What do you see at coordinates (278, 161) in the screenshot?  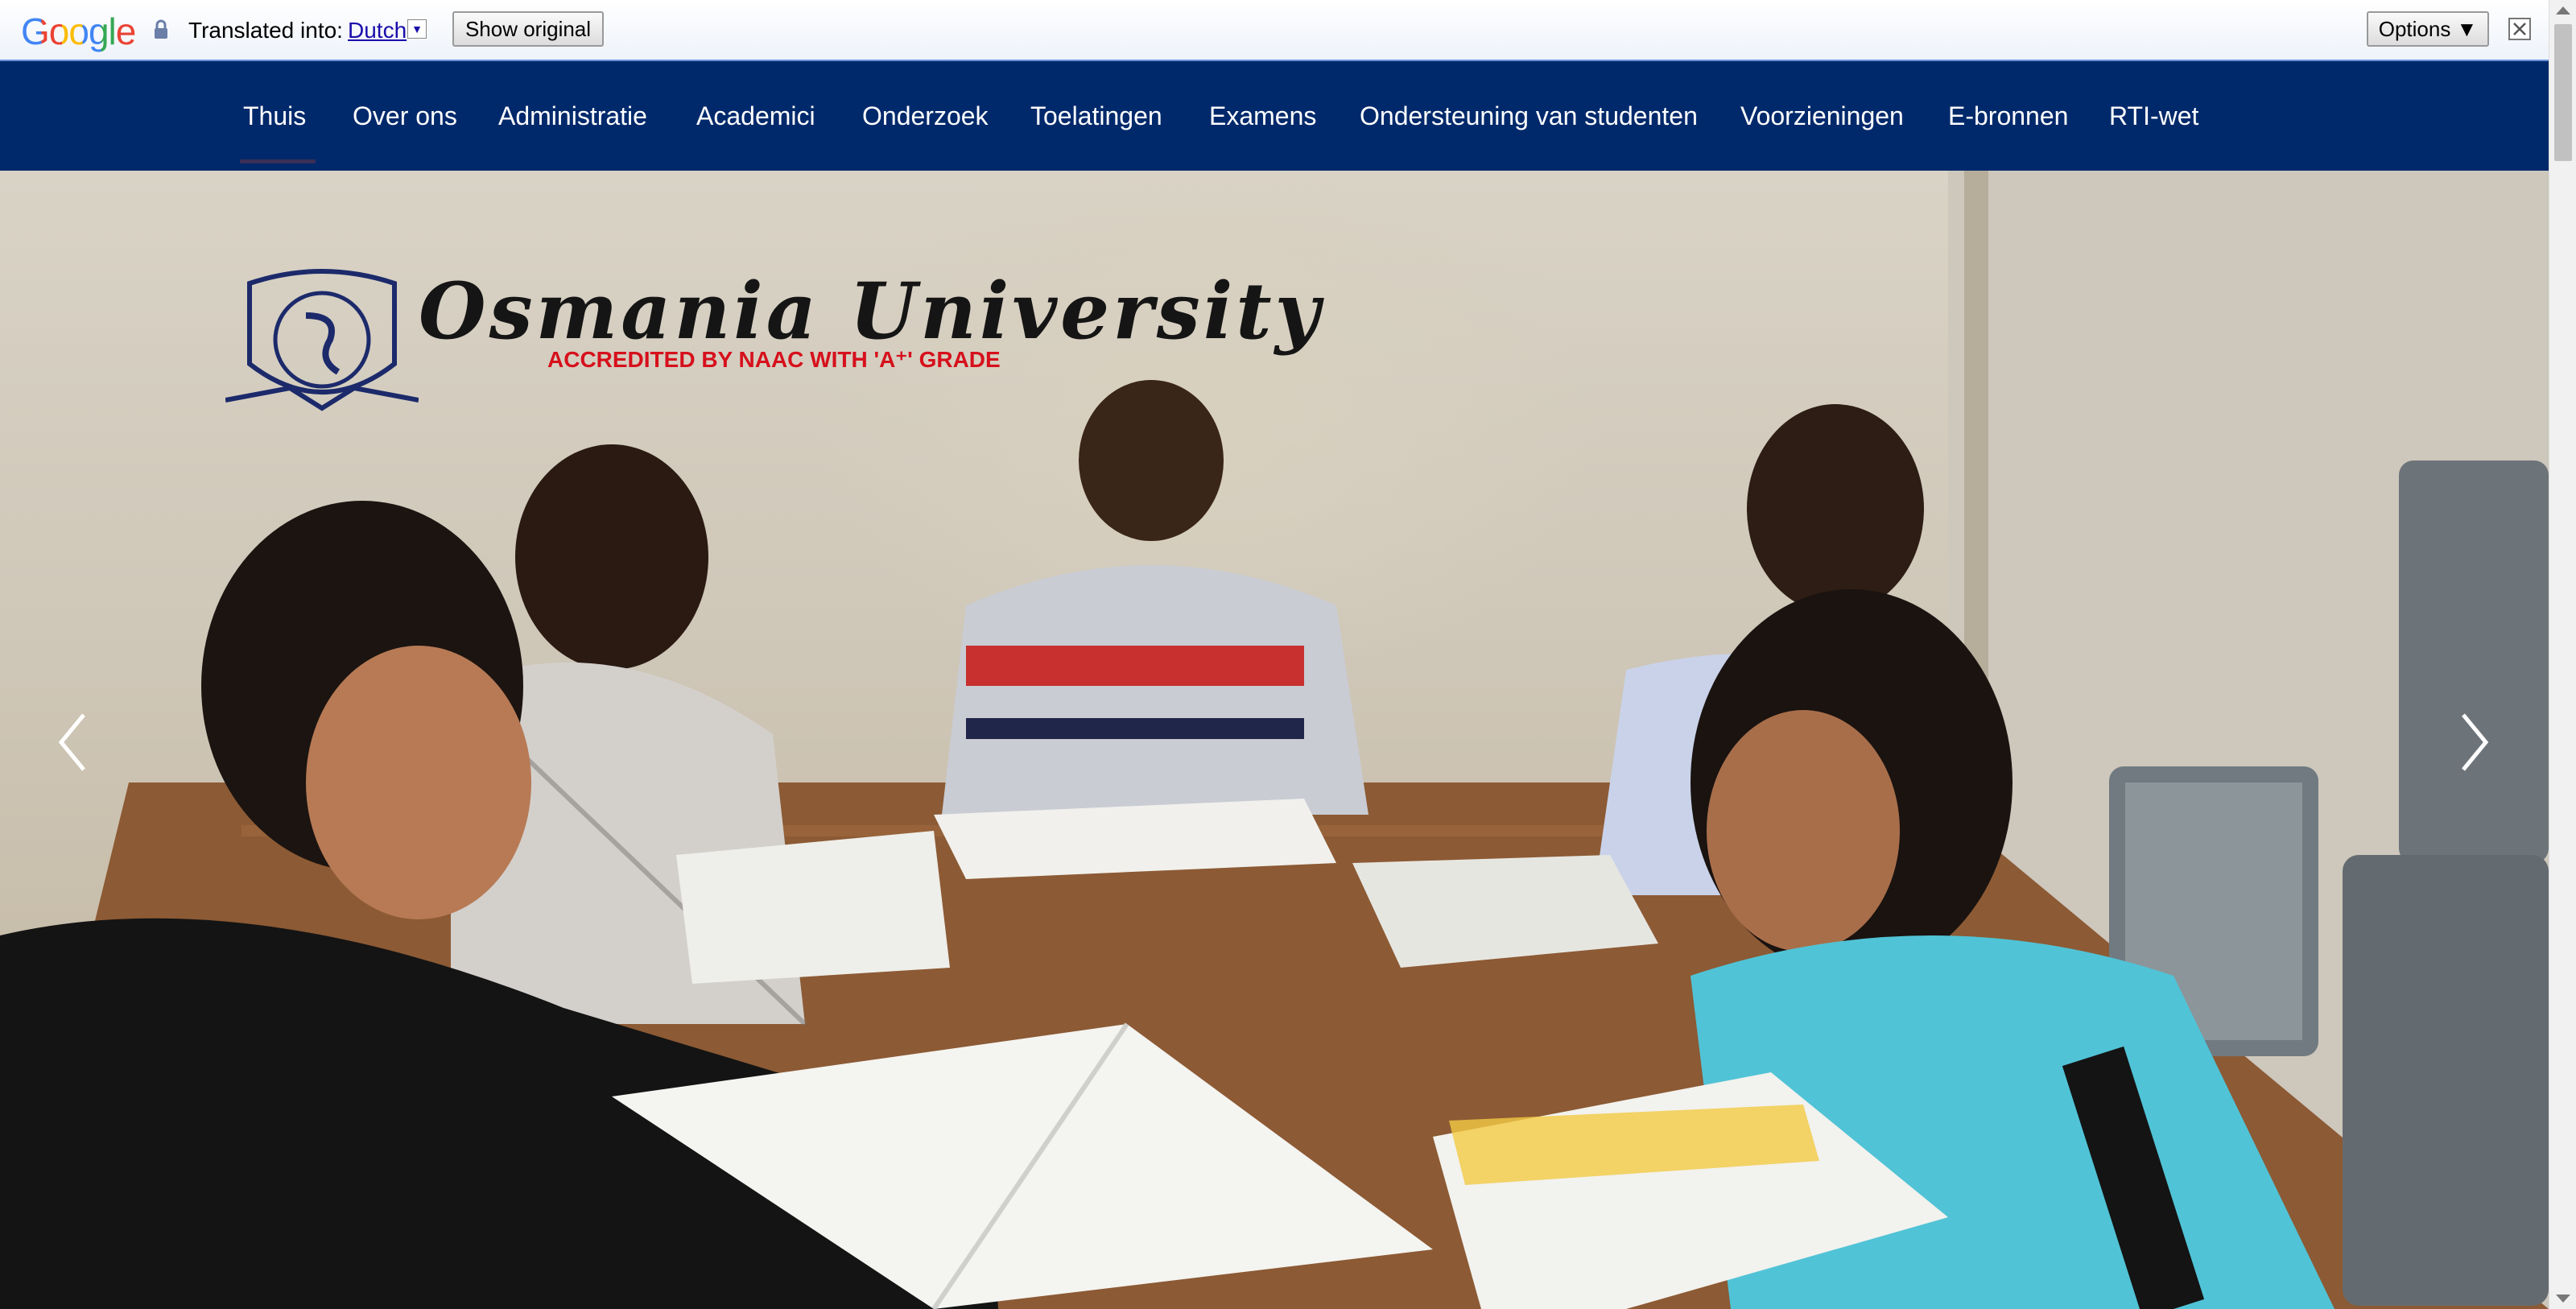 I see `active-nav-indicator` at bounding box center [278, 161].